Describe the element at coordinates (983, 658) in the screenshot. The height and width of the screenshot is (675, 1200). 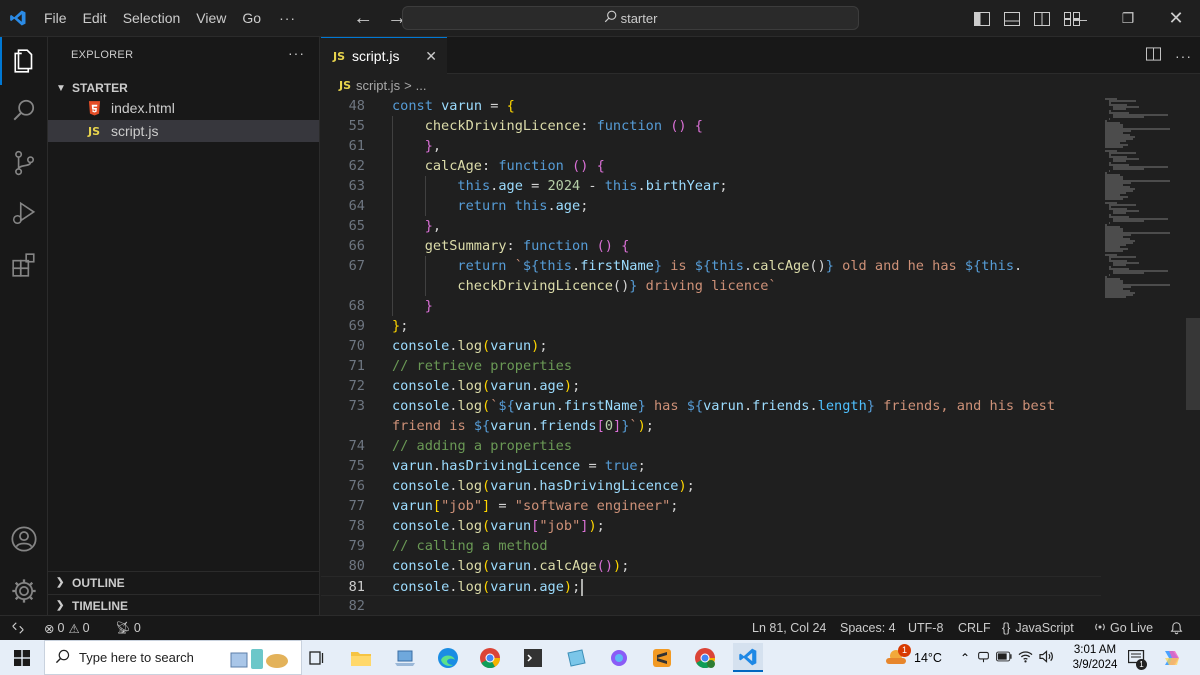
I see `network-drive-icon` at that location.